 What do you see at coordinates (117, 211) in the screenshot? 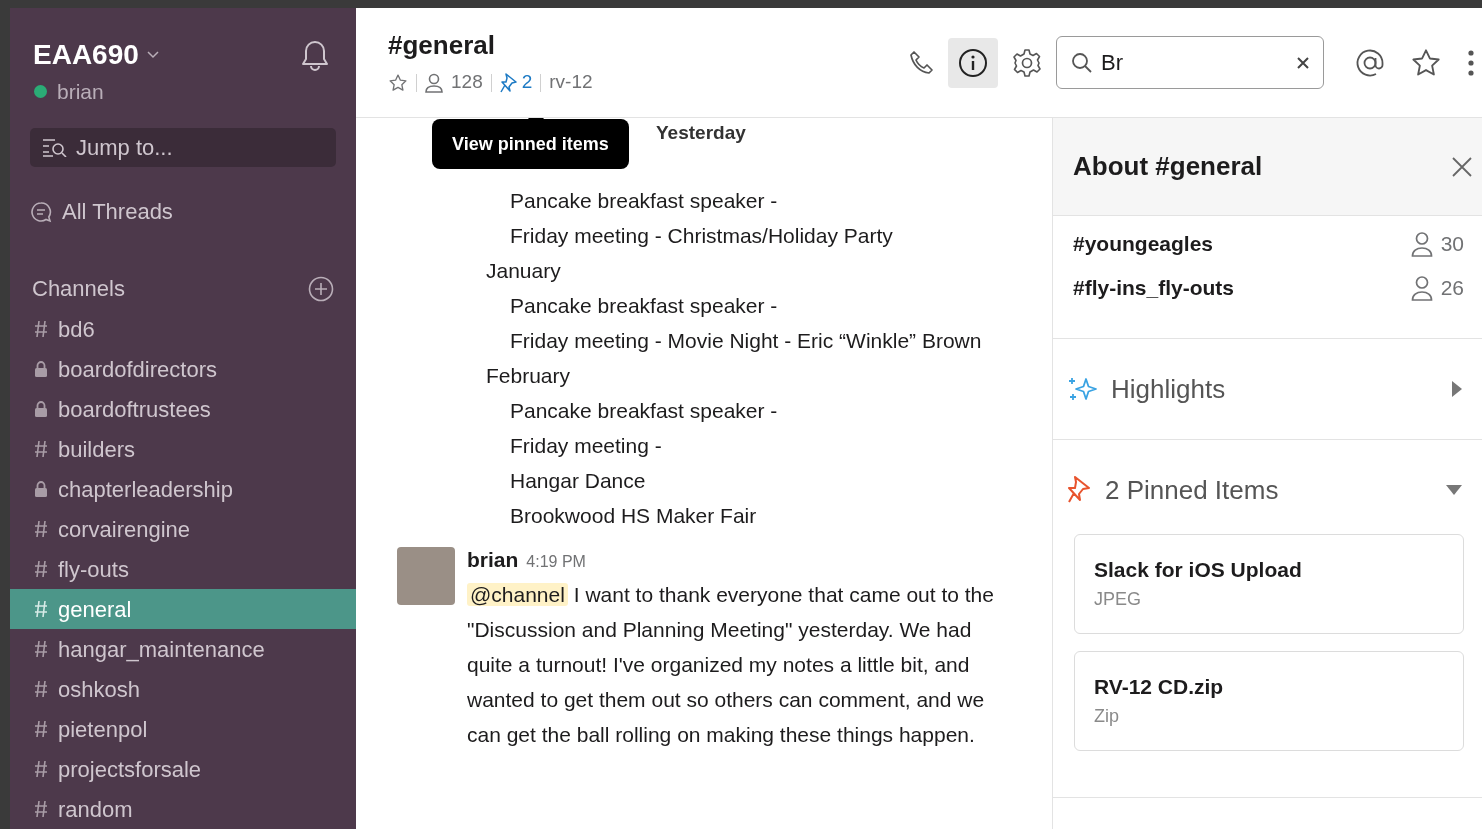
I see `all-threads-link: All Threads` at bounding box center [117, 211].